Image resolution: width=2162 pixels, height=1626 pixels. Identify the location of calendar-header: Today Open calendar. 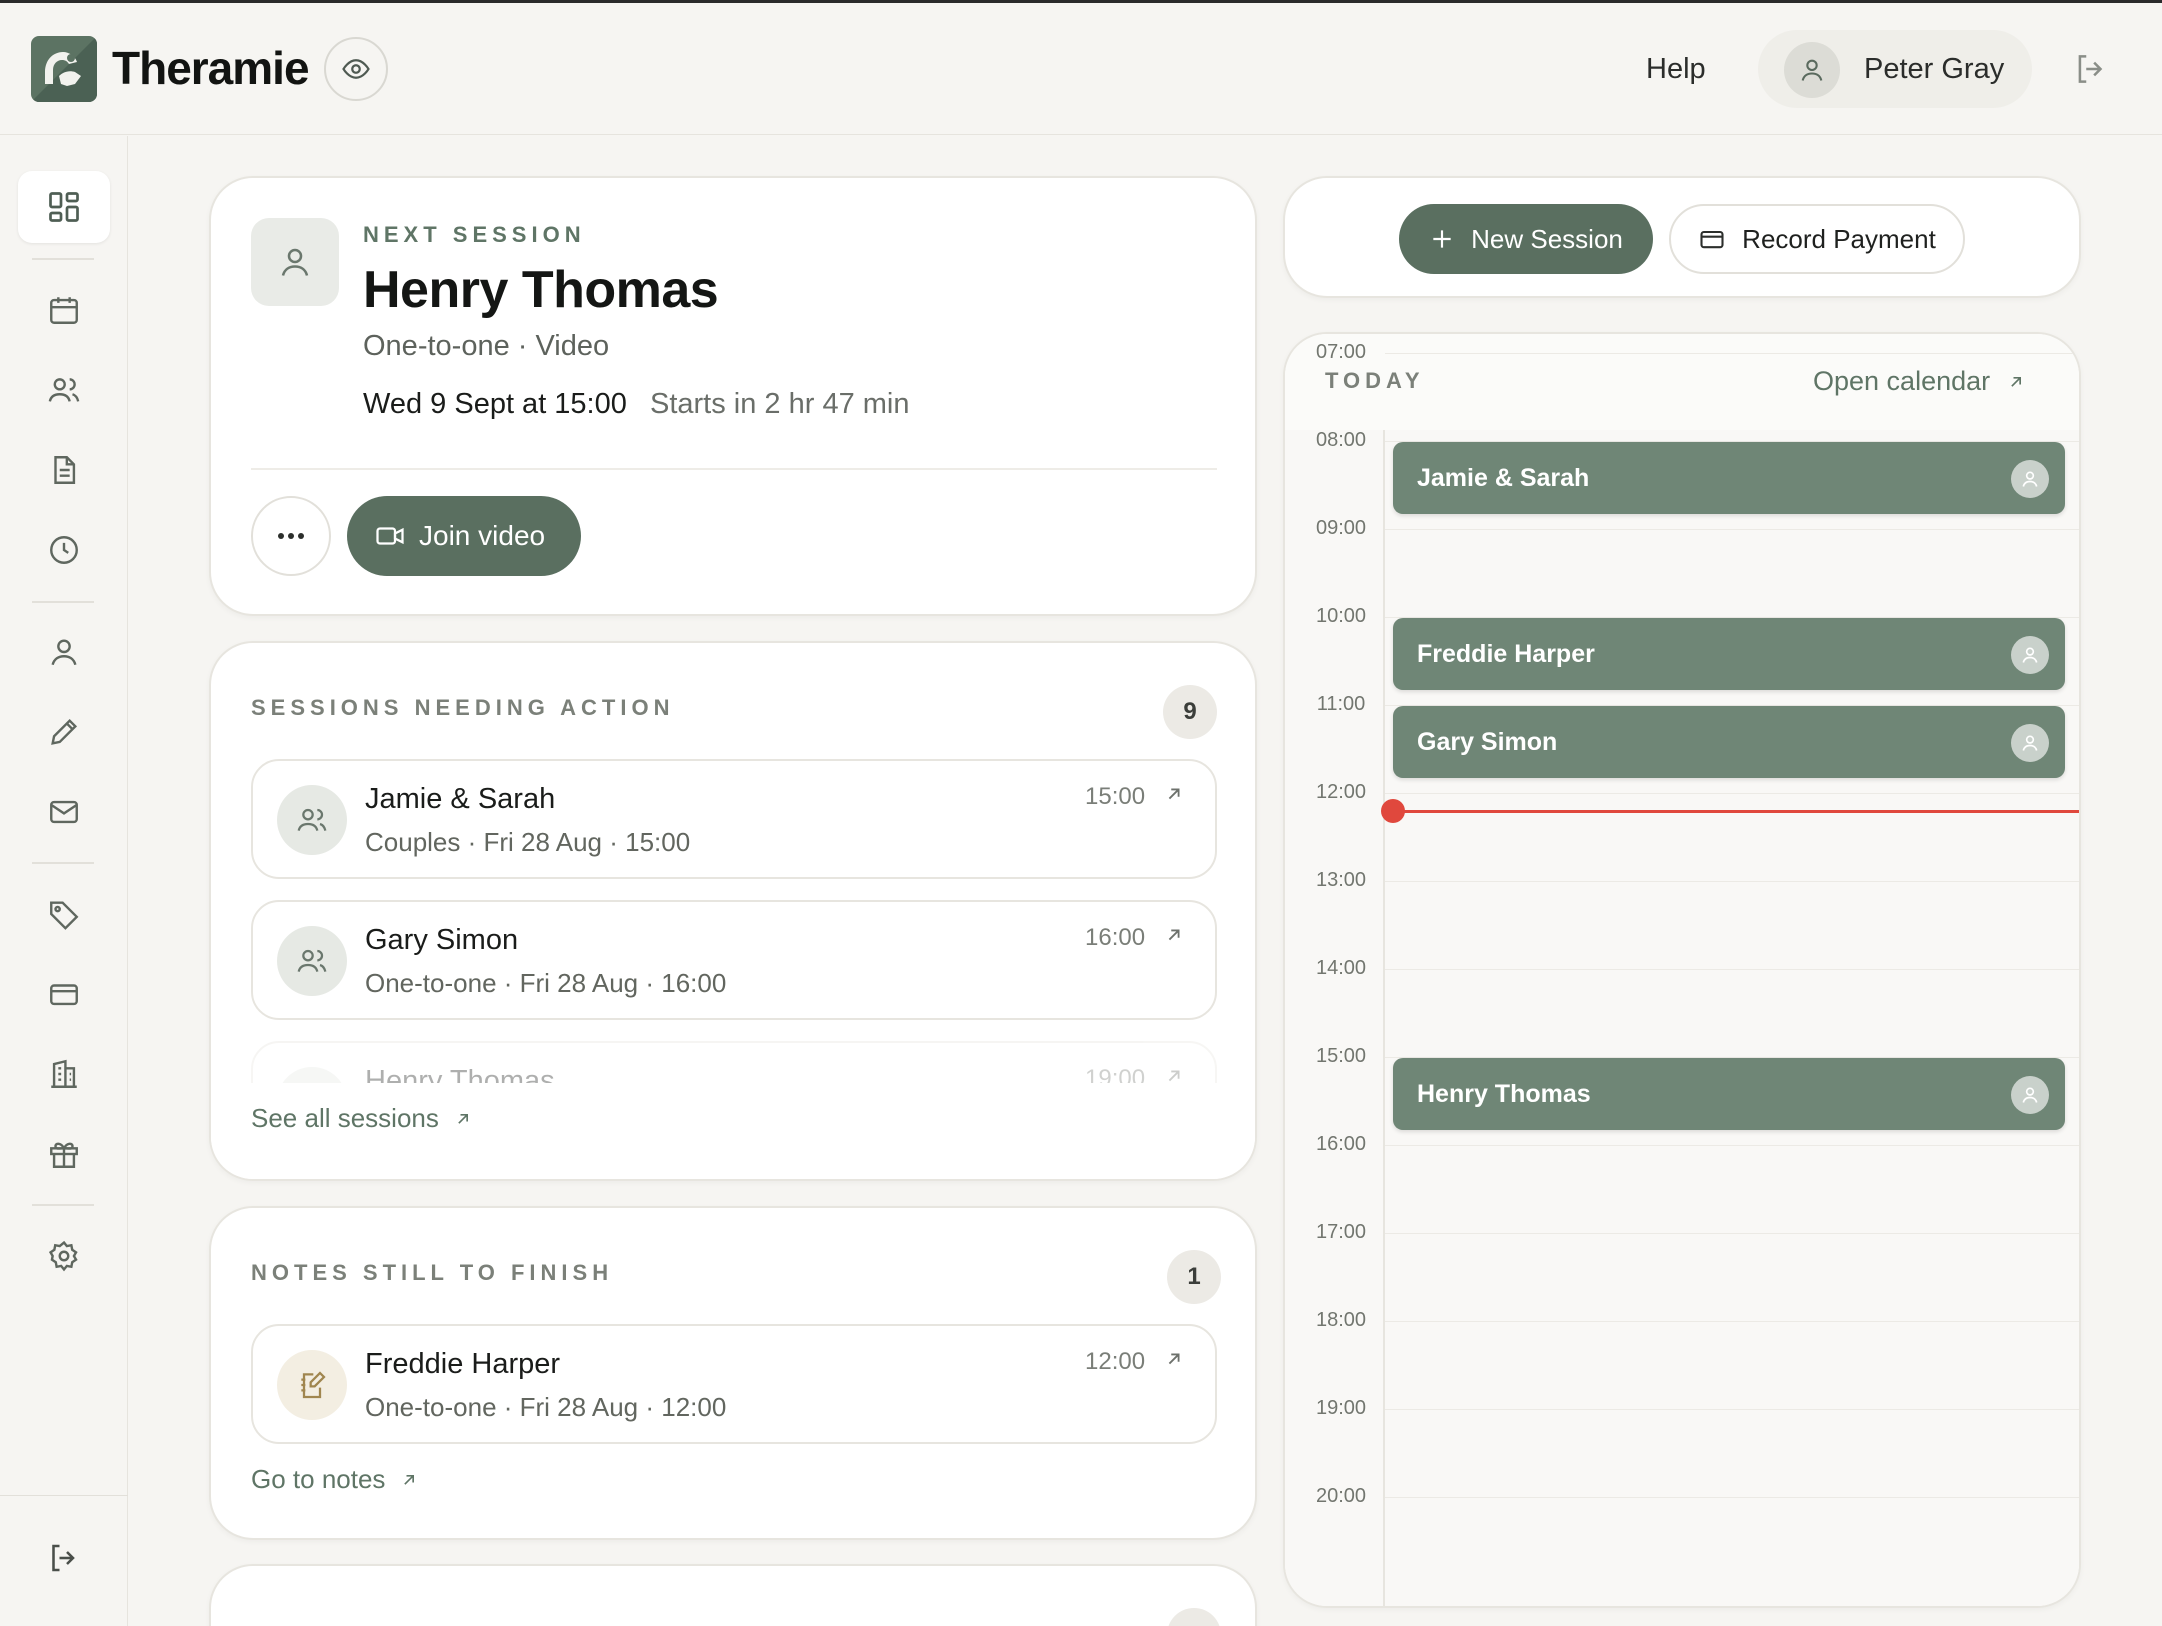
(1682, 382).